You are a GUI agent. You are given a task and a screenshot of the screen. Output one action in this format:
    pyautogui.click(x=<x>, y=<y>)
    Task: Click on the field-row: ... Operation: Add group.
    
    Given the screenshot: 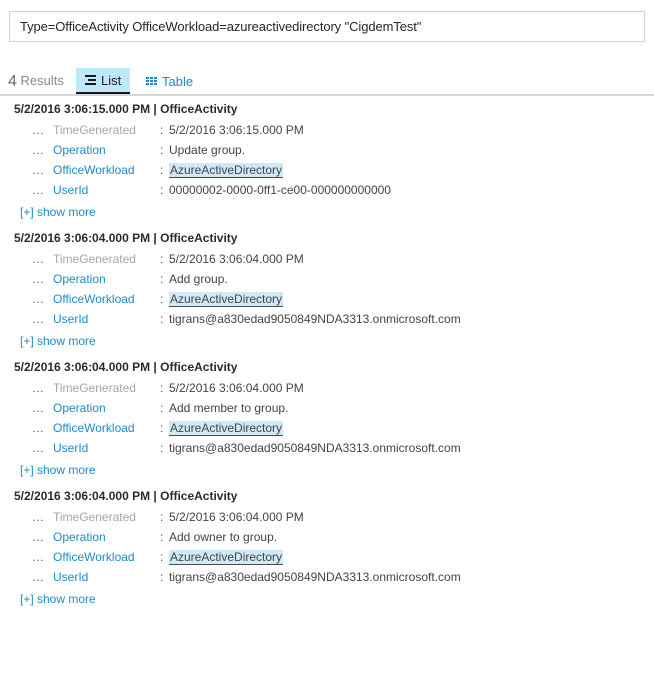 What is the action you would take?
    pyautogui.click(x=327, y=279)
    